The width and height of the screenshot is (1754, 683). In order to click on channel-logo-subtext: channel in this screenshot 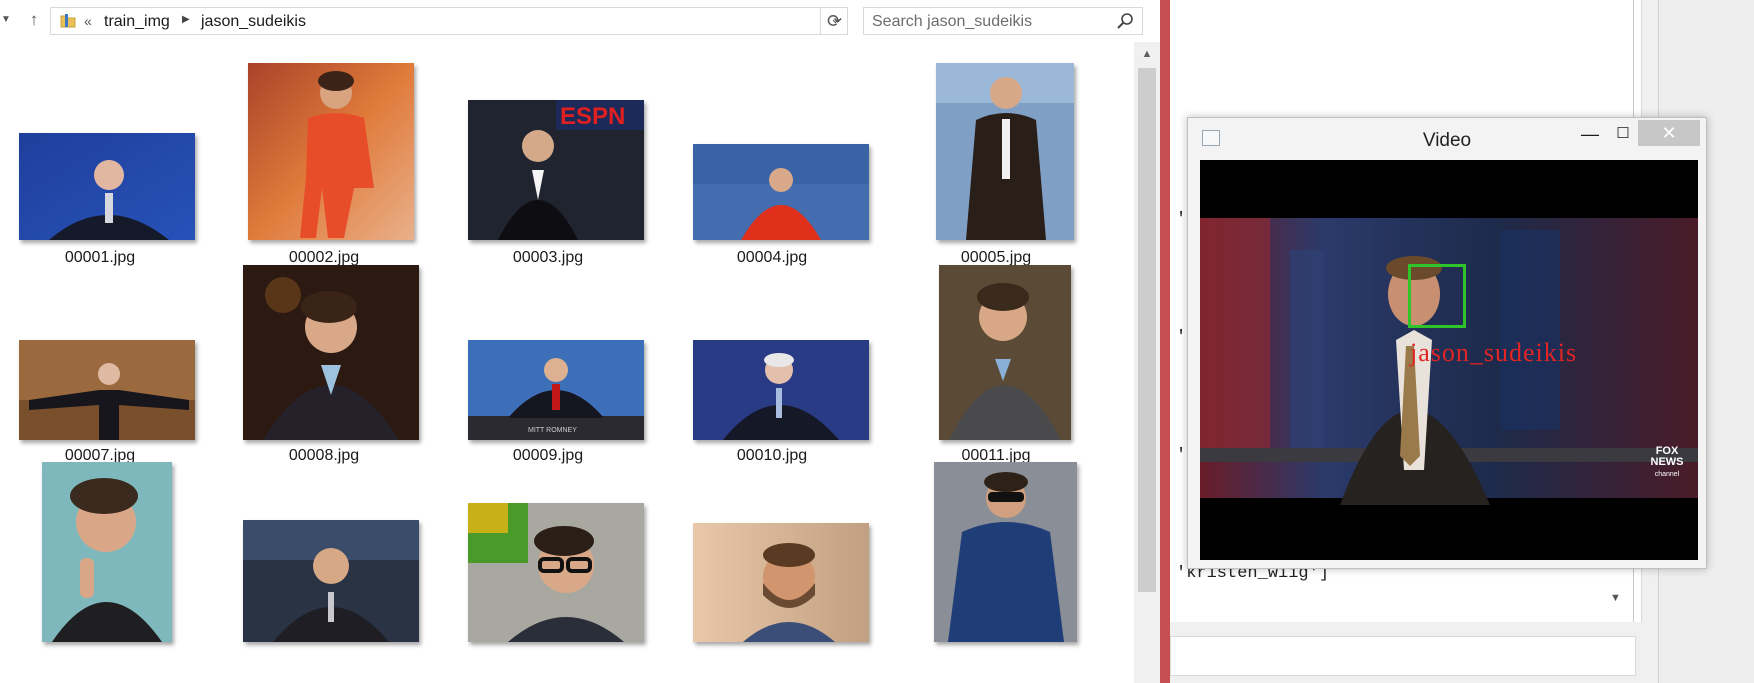, I will do `click(1667, 474)`.